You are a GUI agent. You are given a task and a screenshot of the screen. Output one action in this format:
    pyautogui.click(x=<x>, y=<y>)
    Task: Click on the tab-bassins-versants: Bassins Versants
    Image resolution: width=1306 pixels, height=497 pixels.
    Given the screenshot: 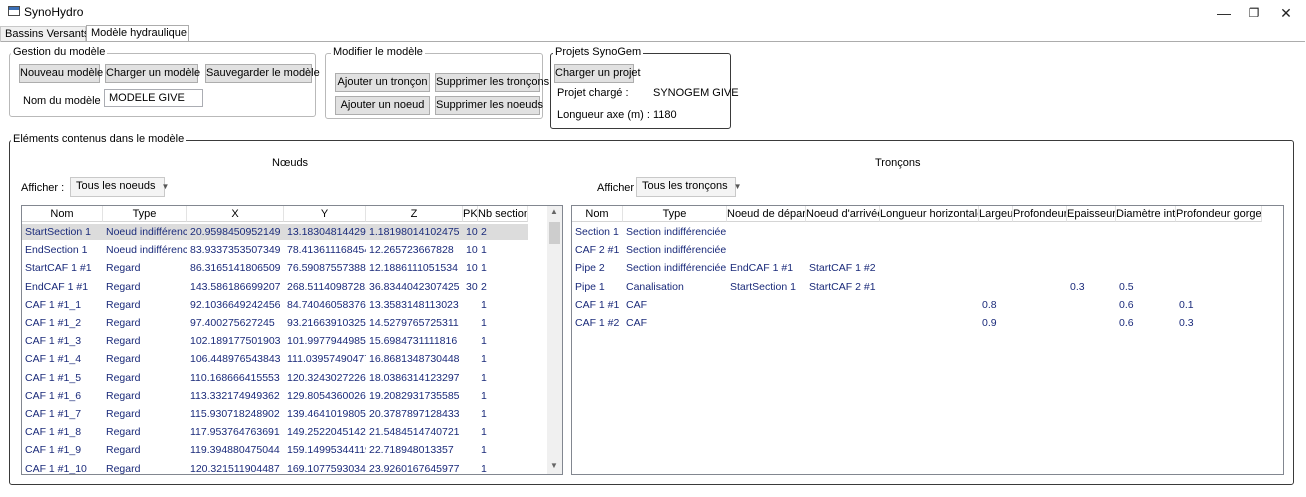 What is the action you would take?
    pyautogui.click(x=44, y=34)
    